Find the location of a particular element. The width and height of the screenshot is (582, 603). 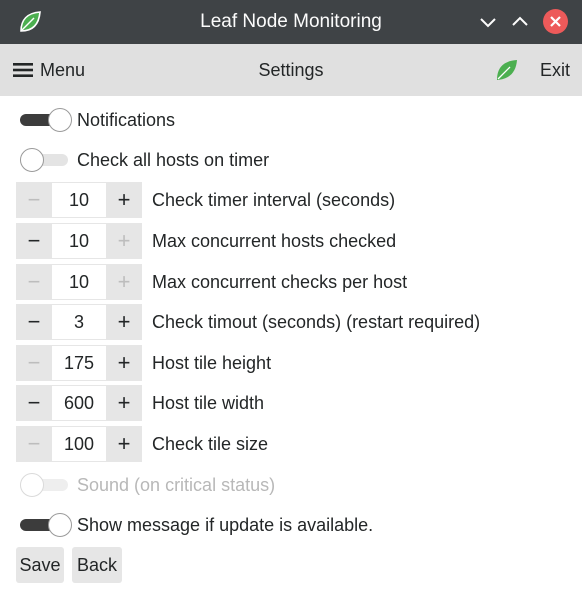

host-tile-height-row: − 175 + Host tile height is located at coordinates (143, 363).